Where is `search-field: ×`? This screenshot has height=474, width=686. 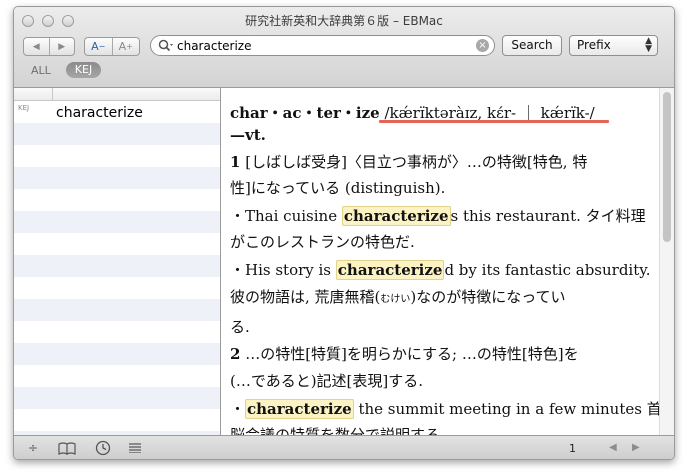 search-field: × is located at coordinates (322, 45).